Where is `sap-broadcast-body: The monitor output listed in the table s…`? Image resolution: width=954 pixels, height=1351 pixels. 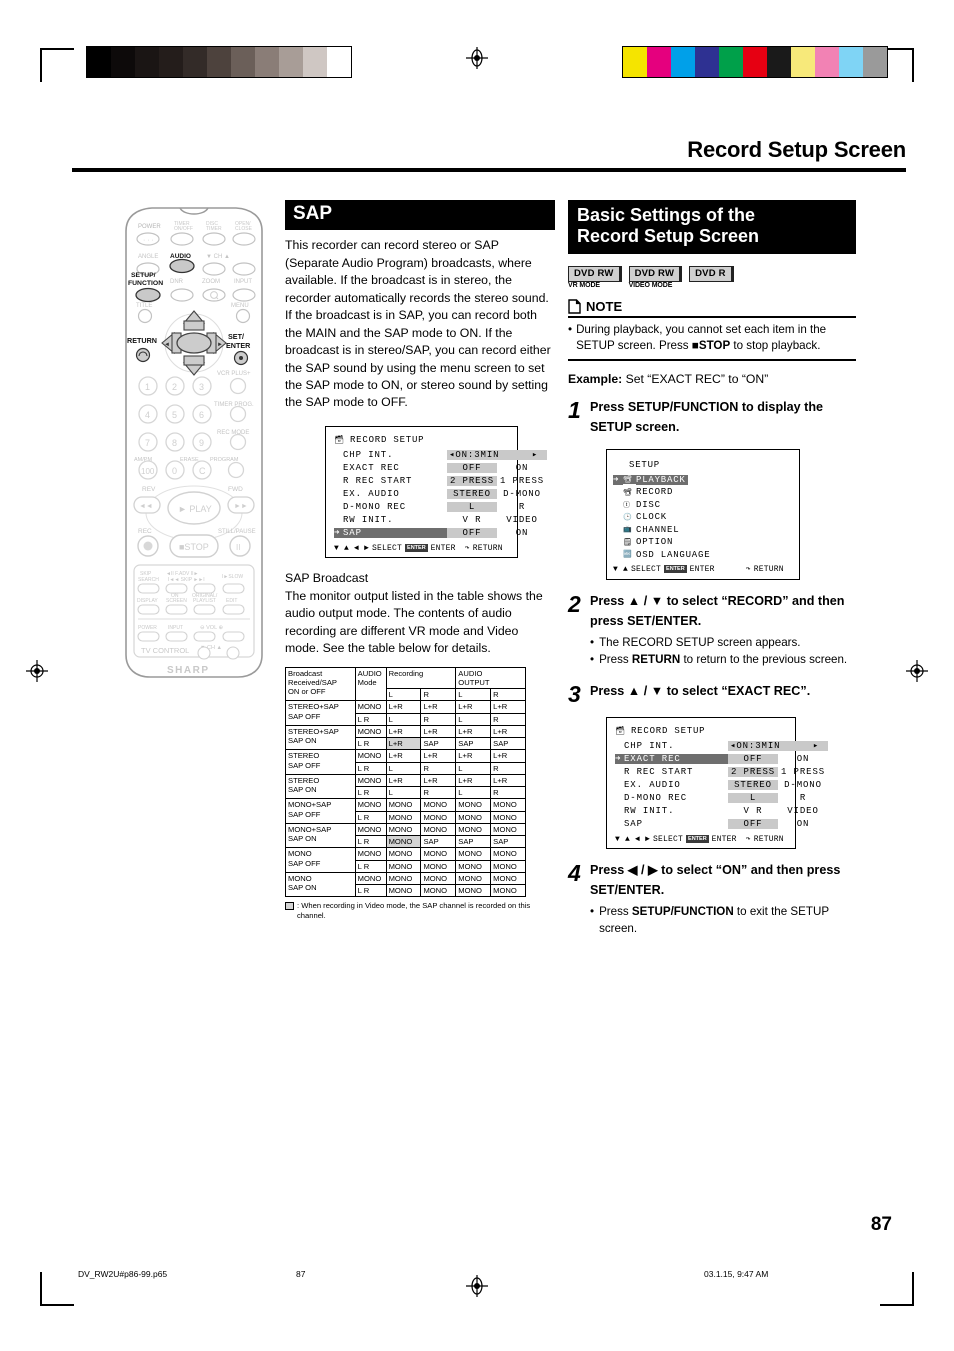 sap-broadcast-body: The monitor output listed in the table s… is located at coordinates (414, 622).